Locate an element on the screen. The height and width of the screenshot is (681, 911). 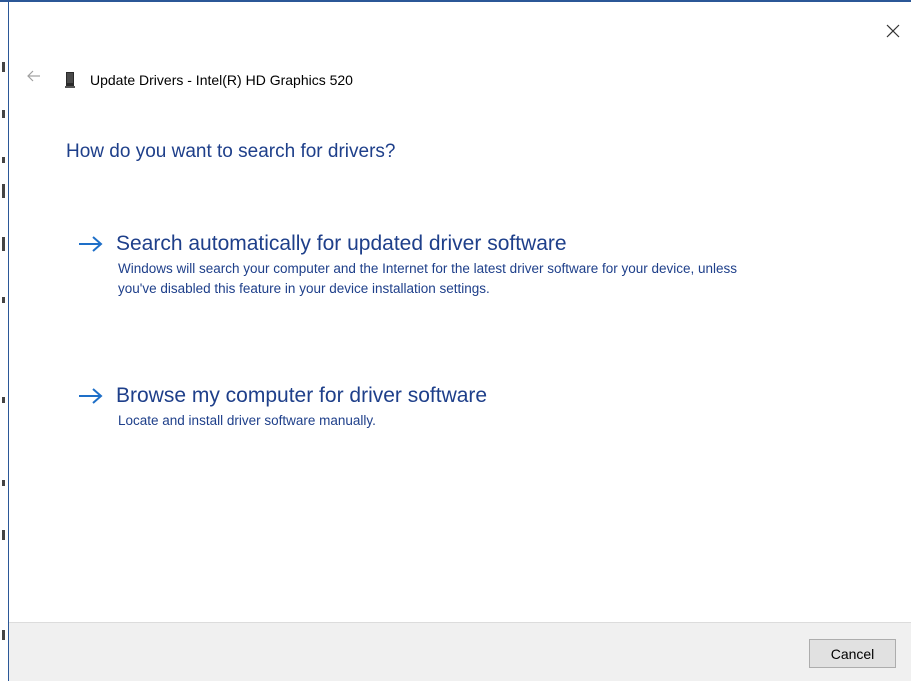
page-heading: How do you want to search for drivers? is located at coordinates (231, 151).